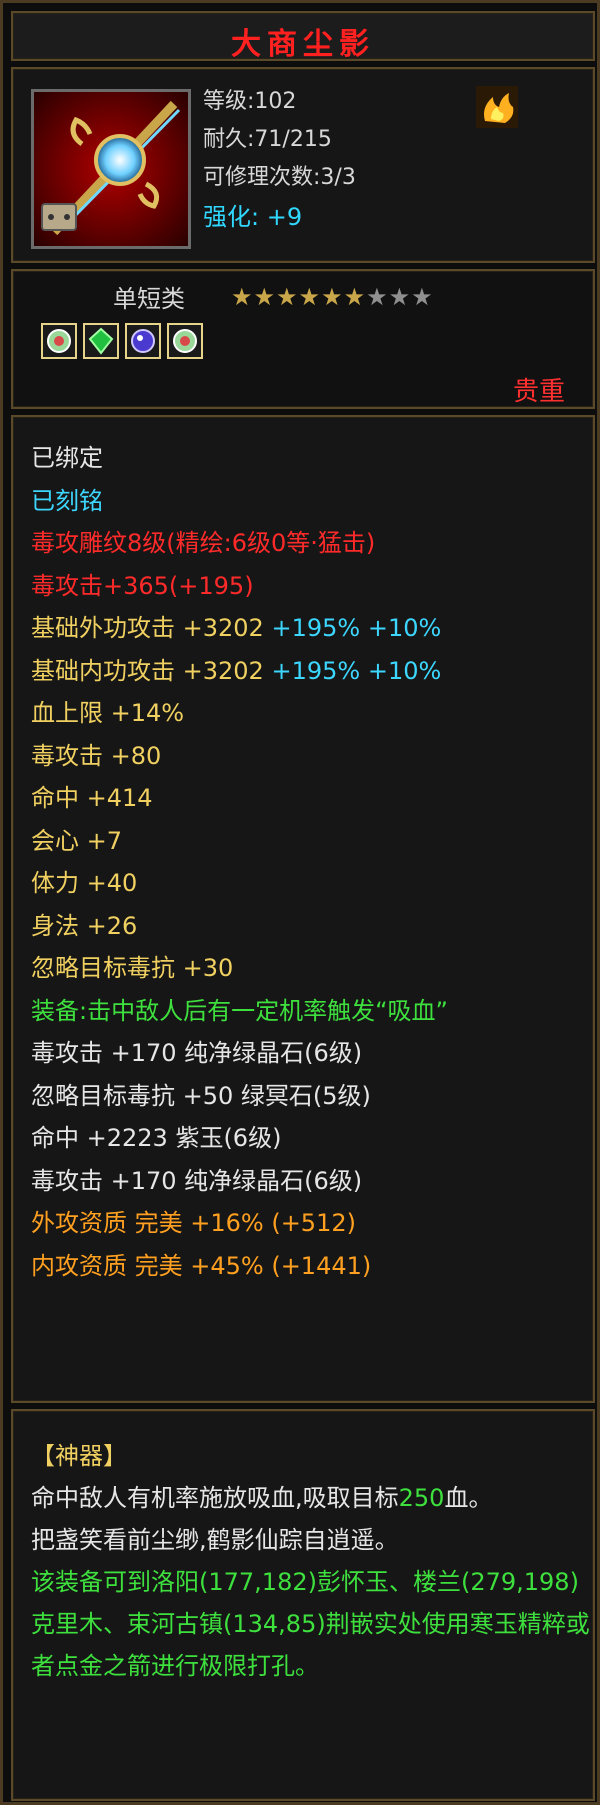 The image size is (600, 1805). What do you see at coordinates (303, 339) in the screenshot?
I see `item-info: 单短类 ★★★★★★★★★ 贵重` at bounding box center [303, 339].